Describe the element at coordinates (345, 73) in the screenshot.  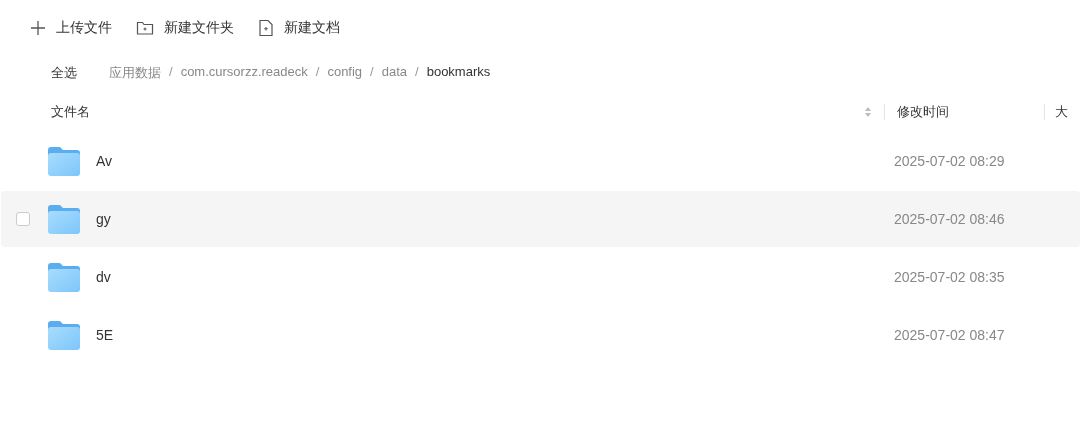
I see `breadcrumb-item: config` at that location.